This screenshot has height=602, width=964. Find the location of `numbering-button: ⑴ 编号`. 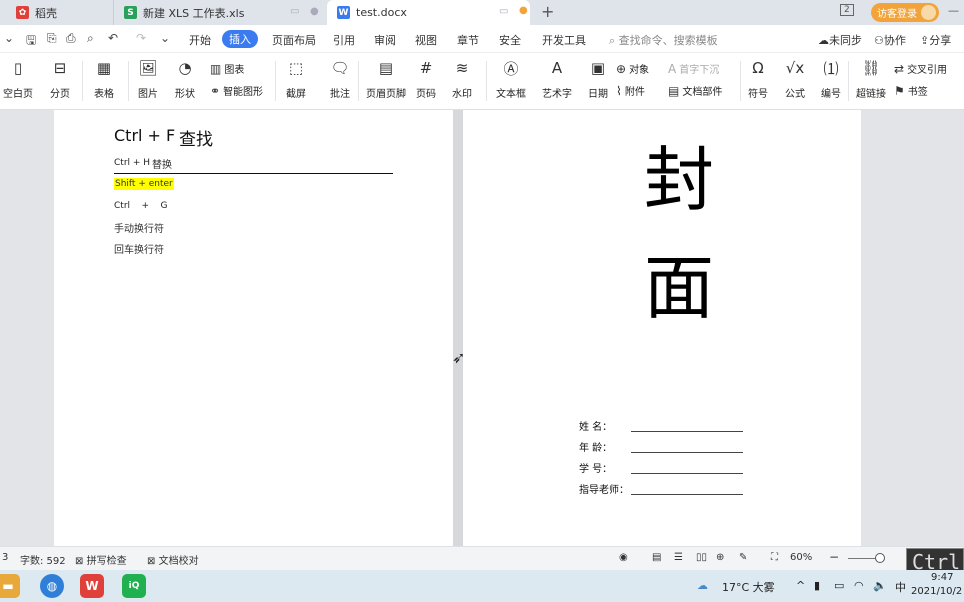

numbering-button: ⑴ 编号 is located at coordinates (831, 79).